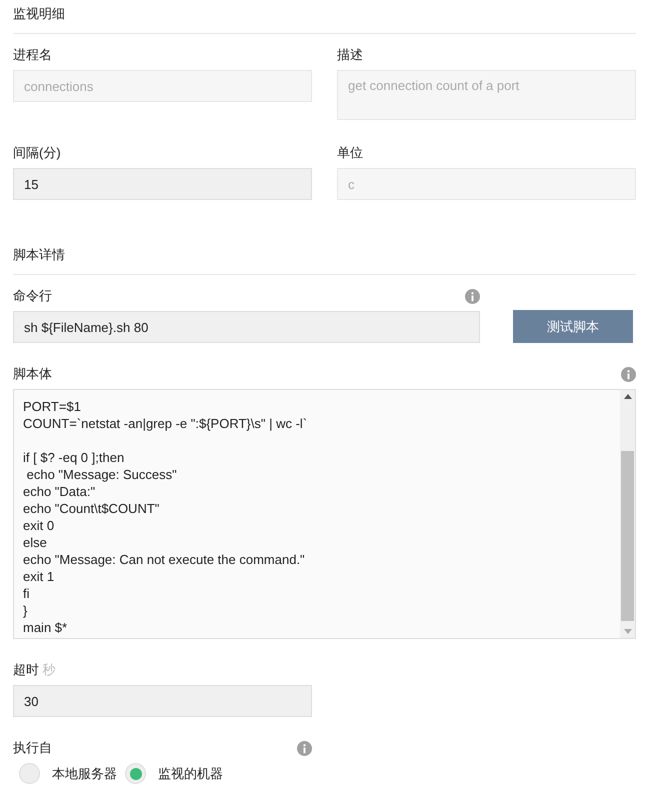 The height and width of the screenshot is (789, 647). Describe the element at coordinates (350, 153) in the screenshot. I see `field-label: 单位` at that location.